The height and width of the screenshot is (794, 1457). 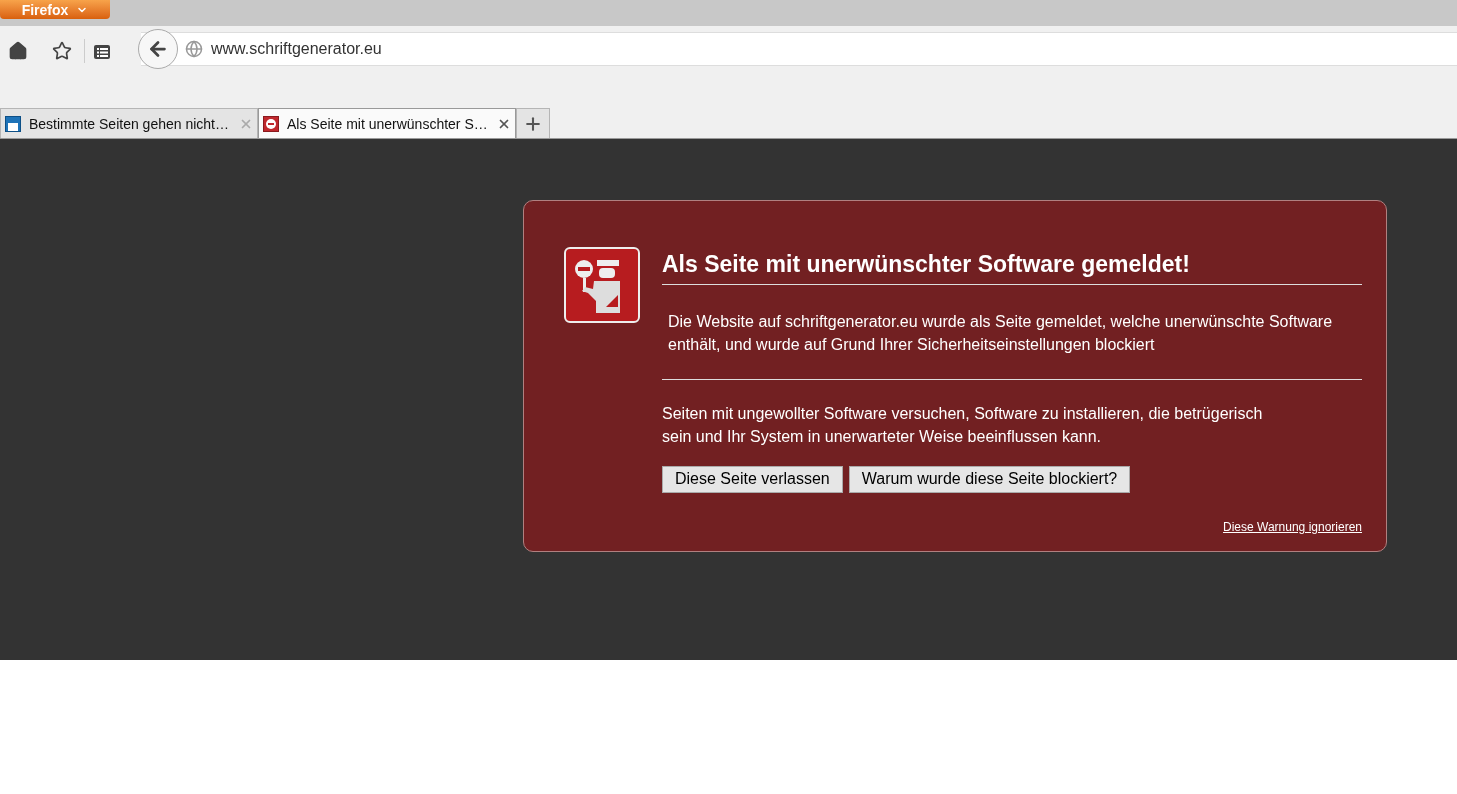 What do you see at coordinates (602, 285) in the screenshot?
I see `officer-warning-icon` at bounding box center [602, 285].